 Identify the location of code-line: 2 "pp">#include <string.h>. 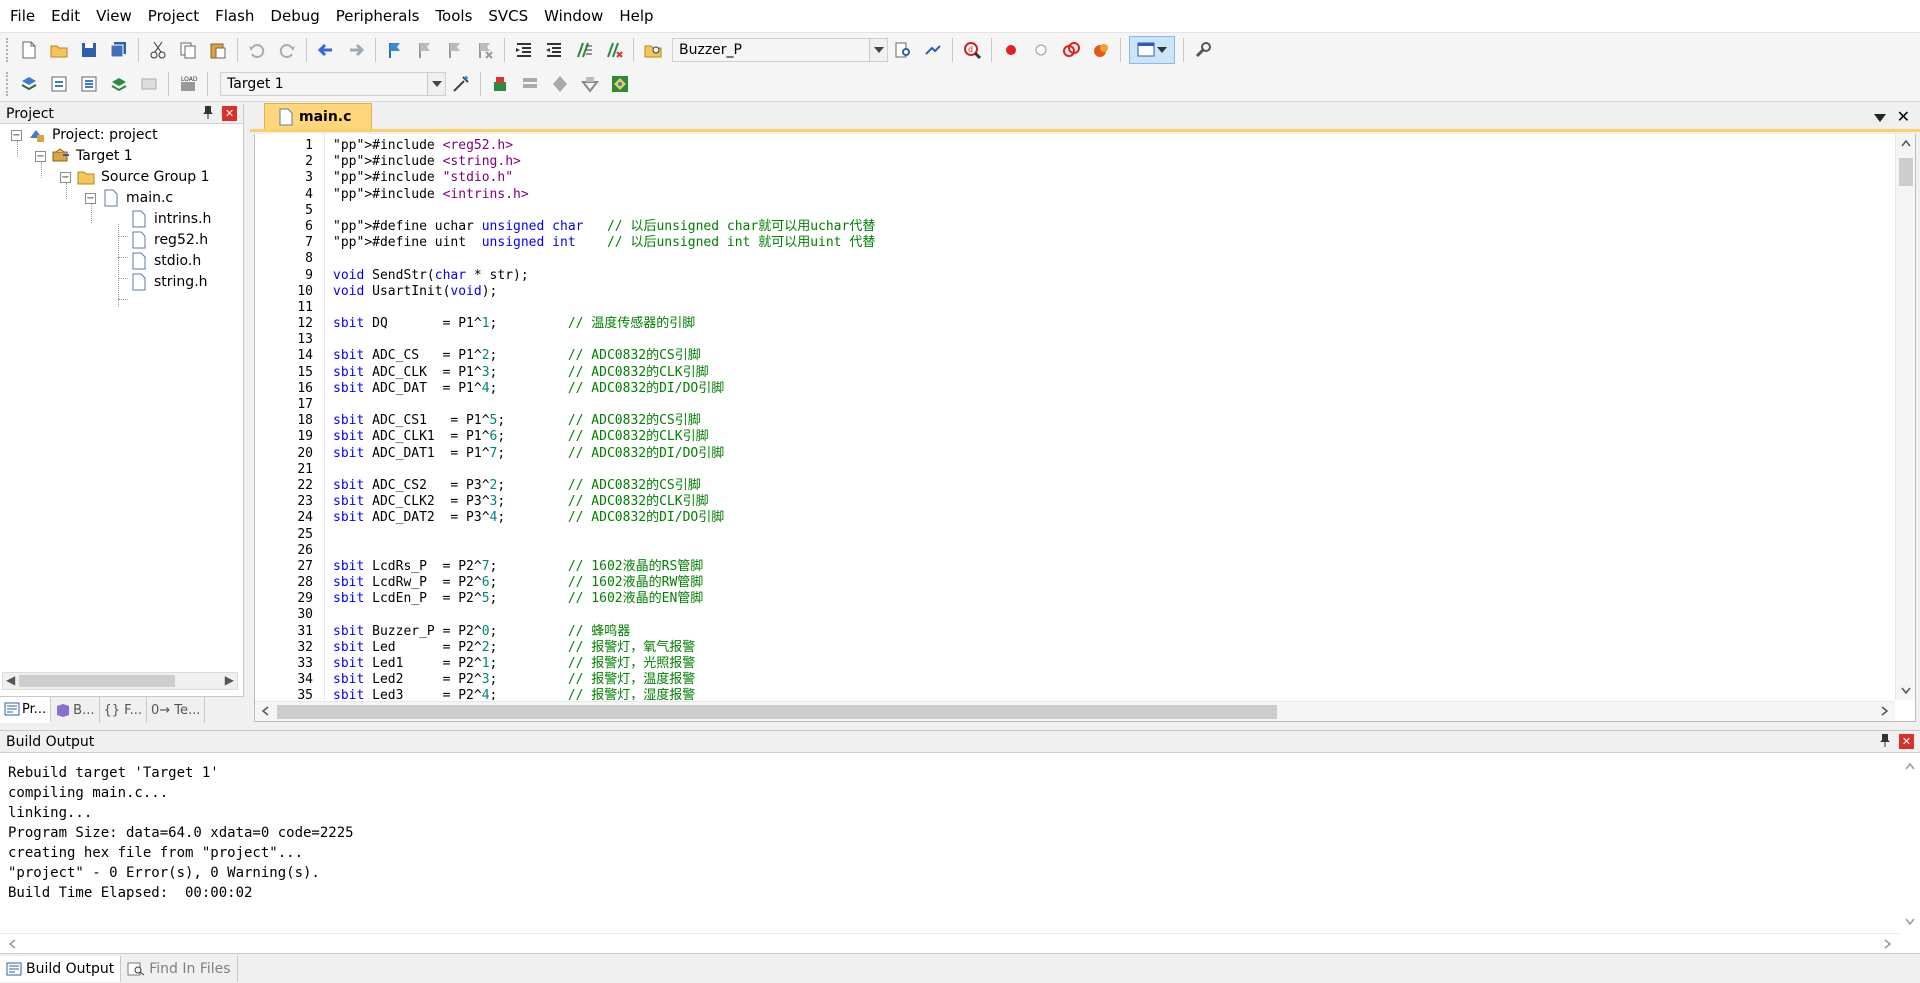
(1075, 162).